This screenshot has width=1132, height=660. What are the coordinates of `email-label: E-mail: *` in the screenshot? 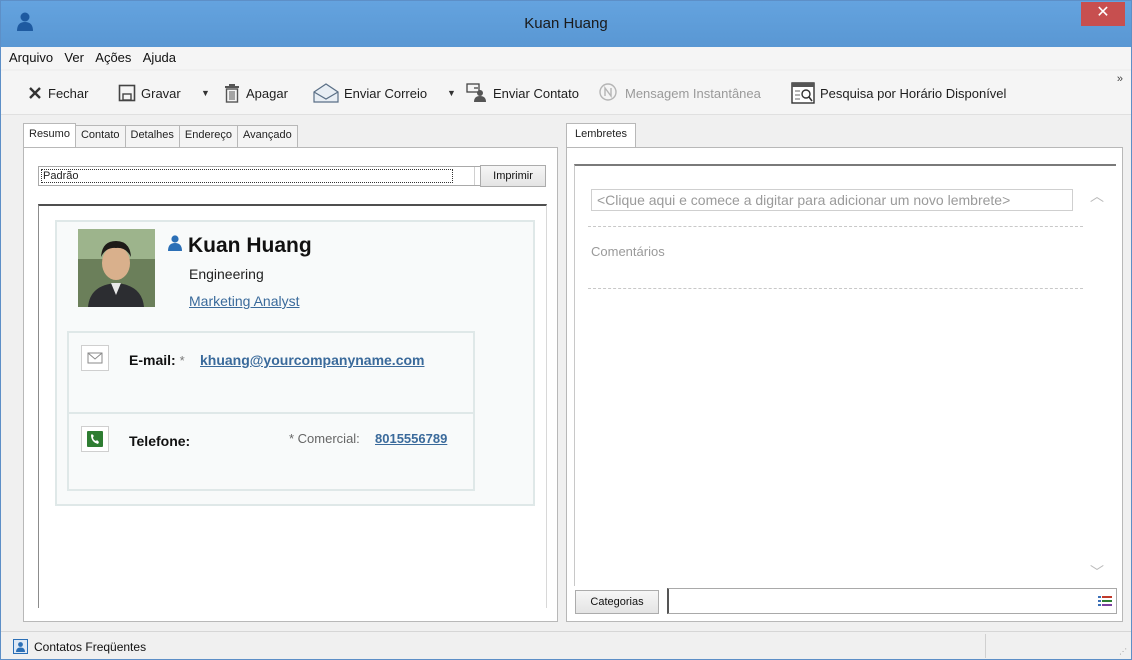 It's located at (157, 360).